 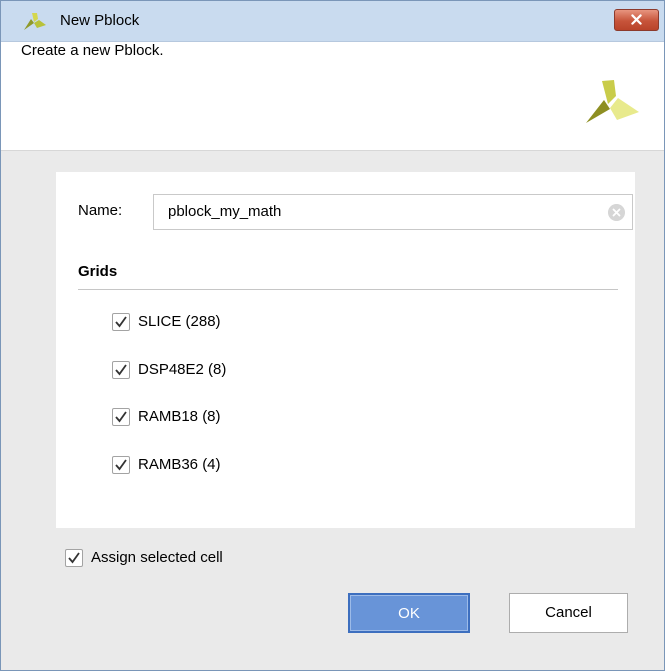 I want to click on header-description: Create a new Pblock., so click(x=92, y=50).